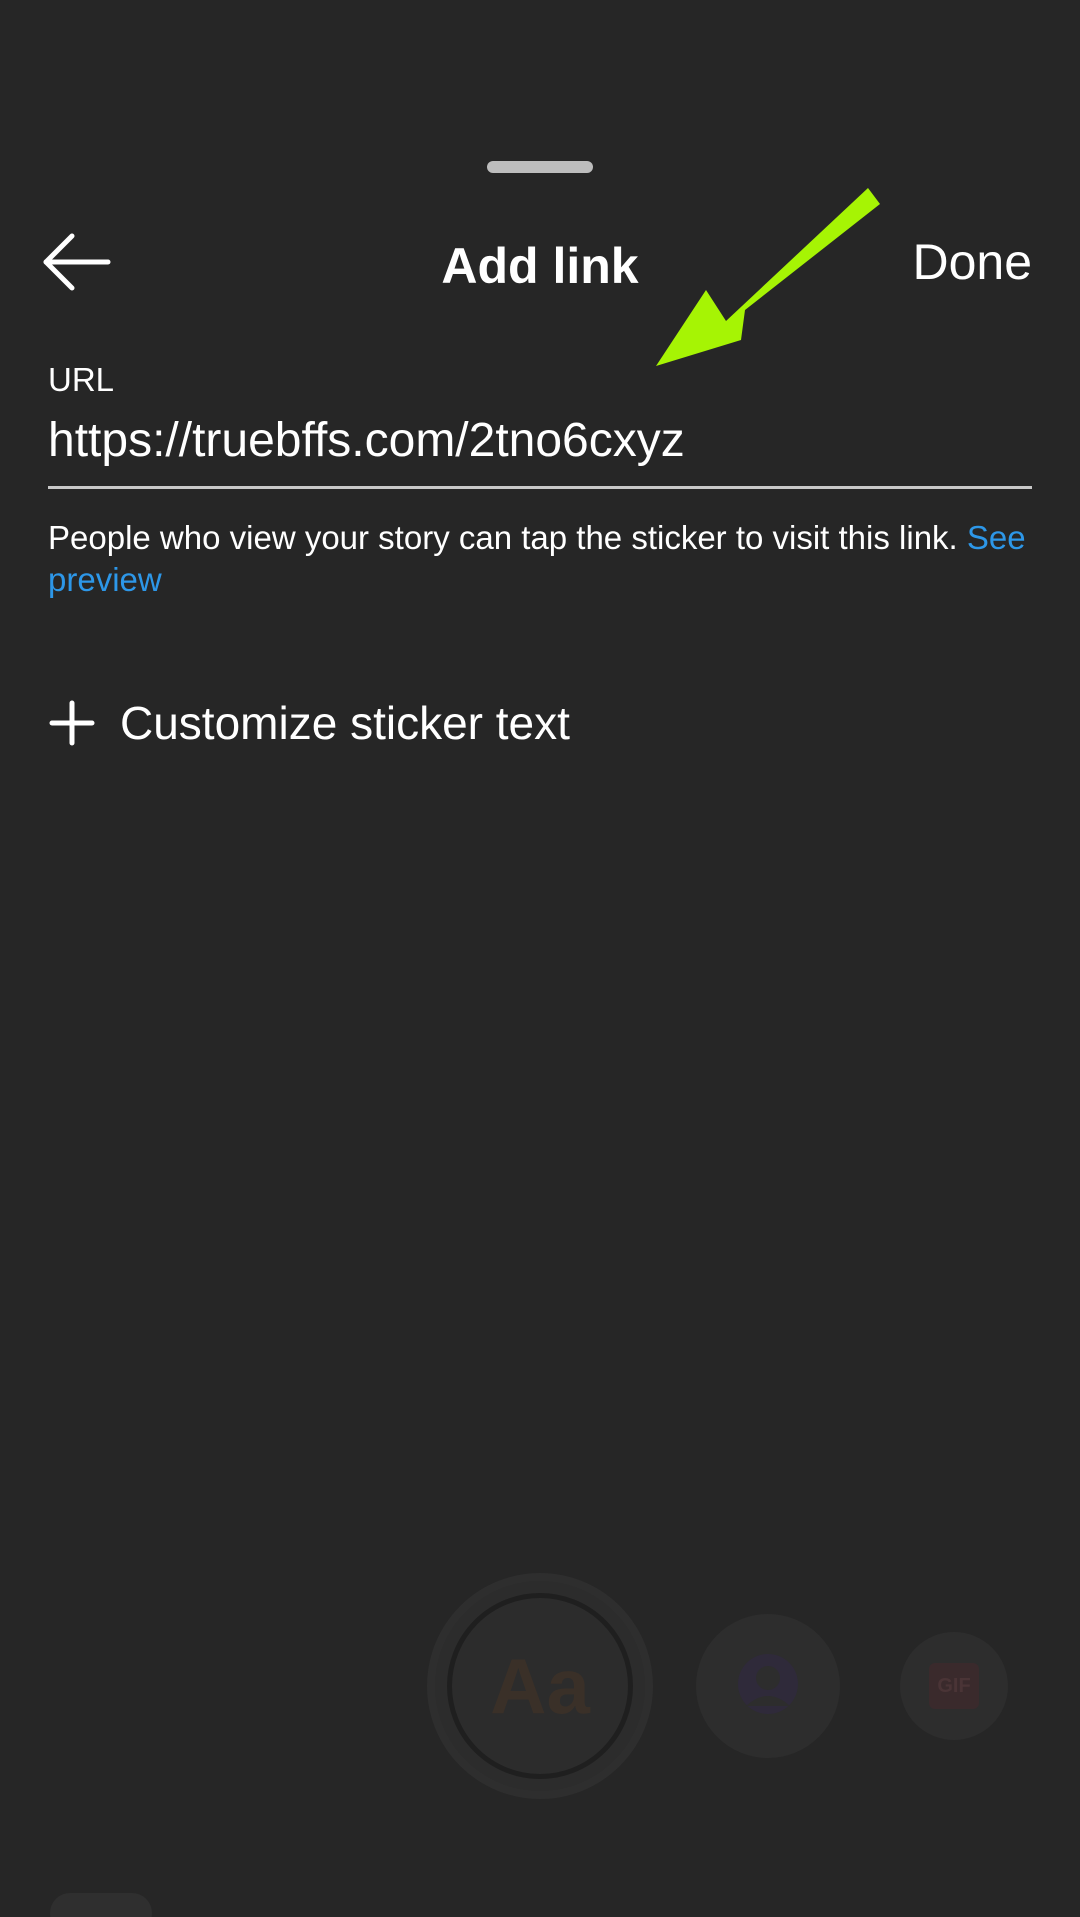 This screenshot has width=1080, height=1917. Describe the element at coordinates (345, 723) in the screenshot. I see `customize-sticker-text-label: Customize sticker text` at that location.